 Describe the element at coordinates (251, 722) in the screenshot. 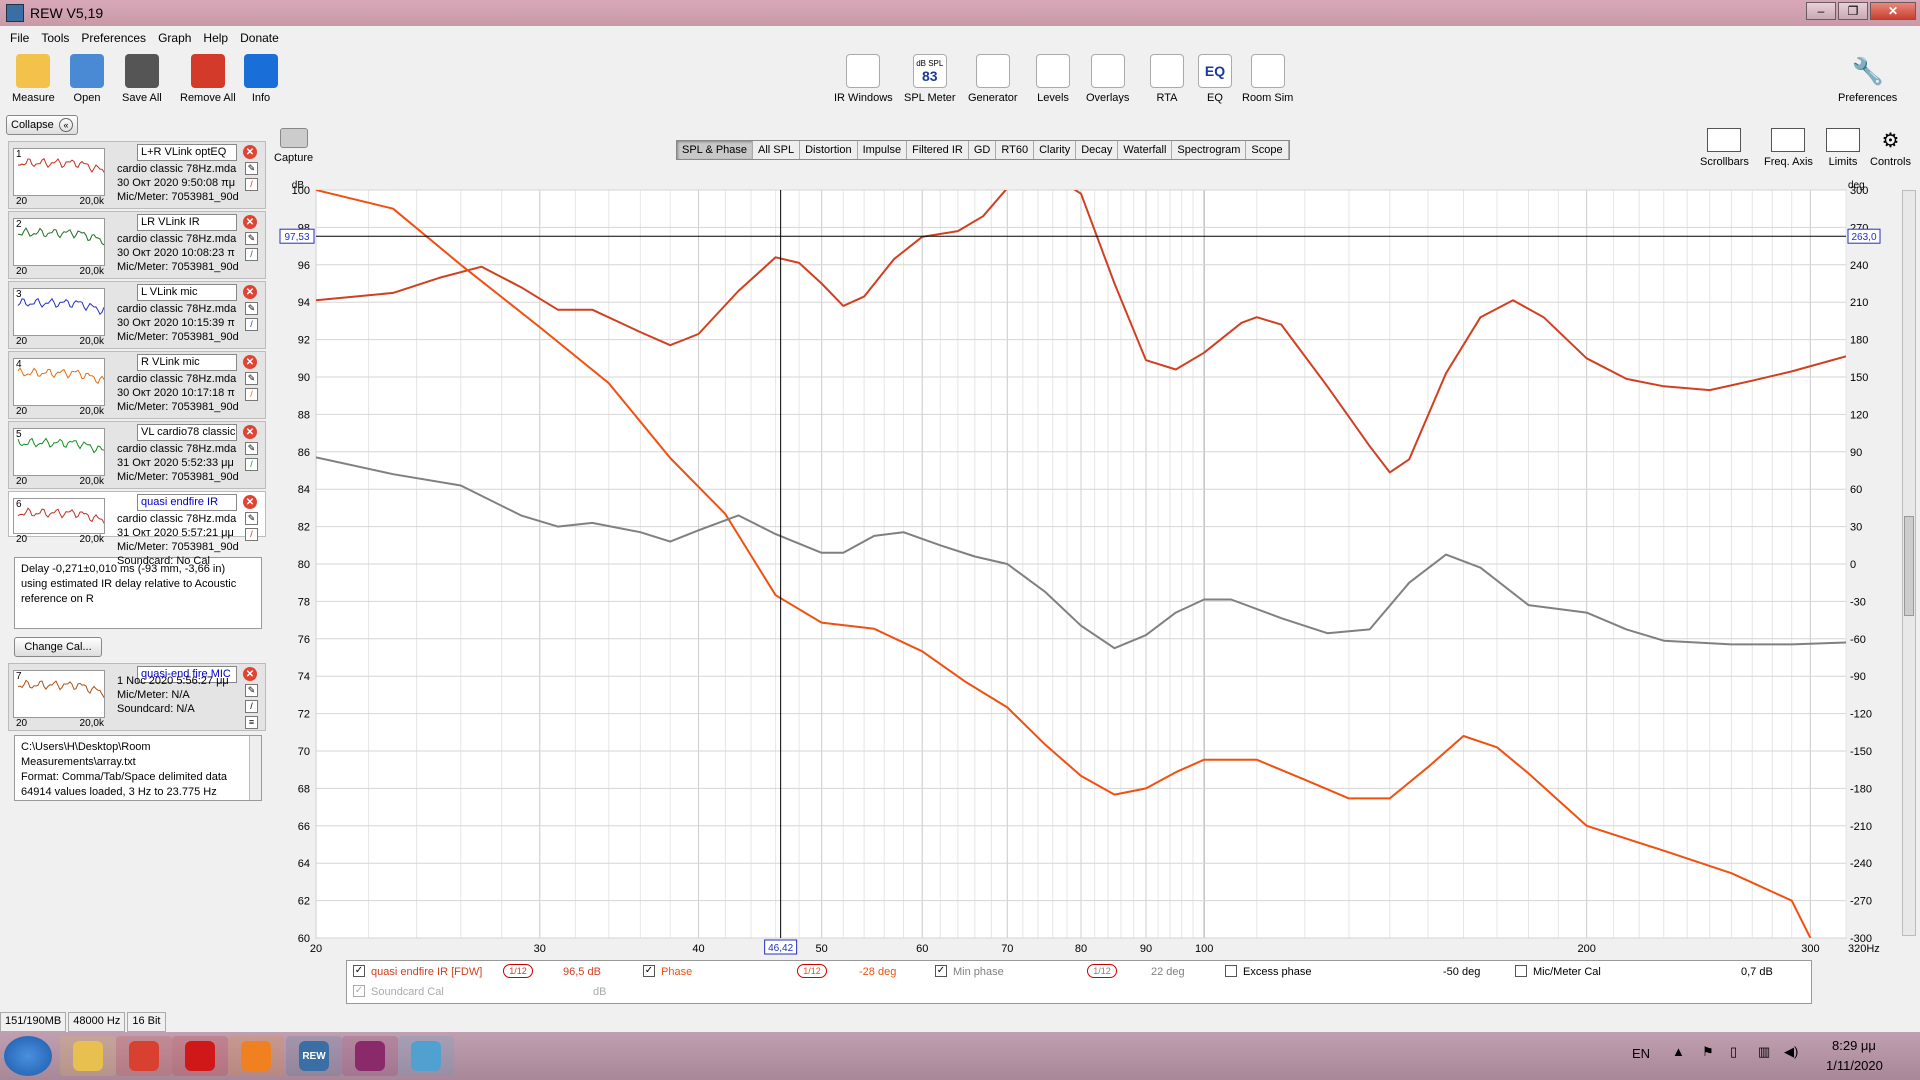

I see `soundcard-cal-icon: ≡` at that location.